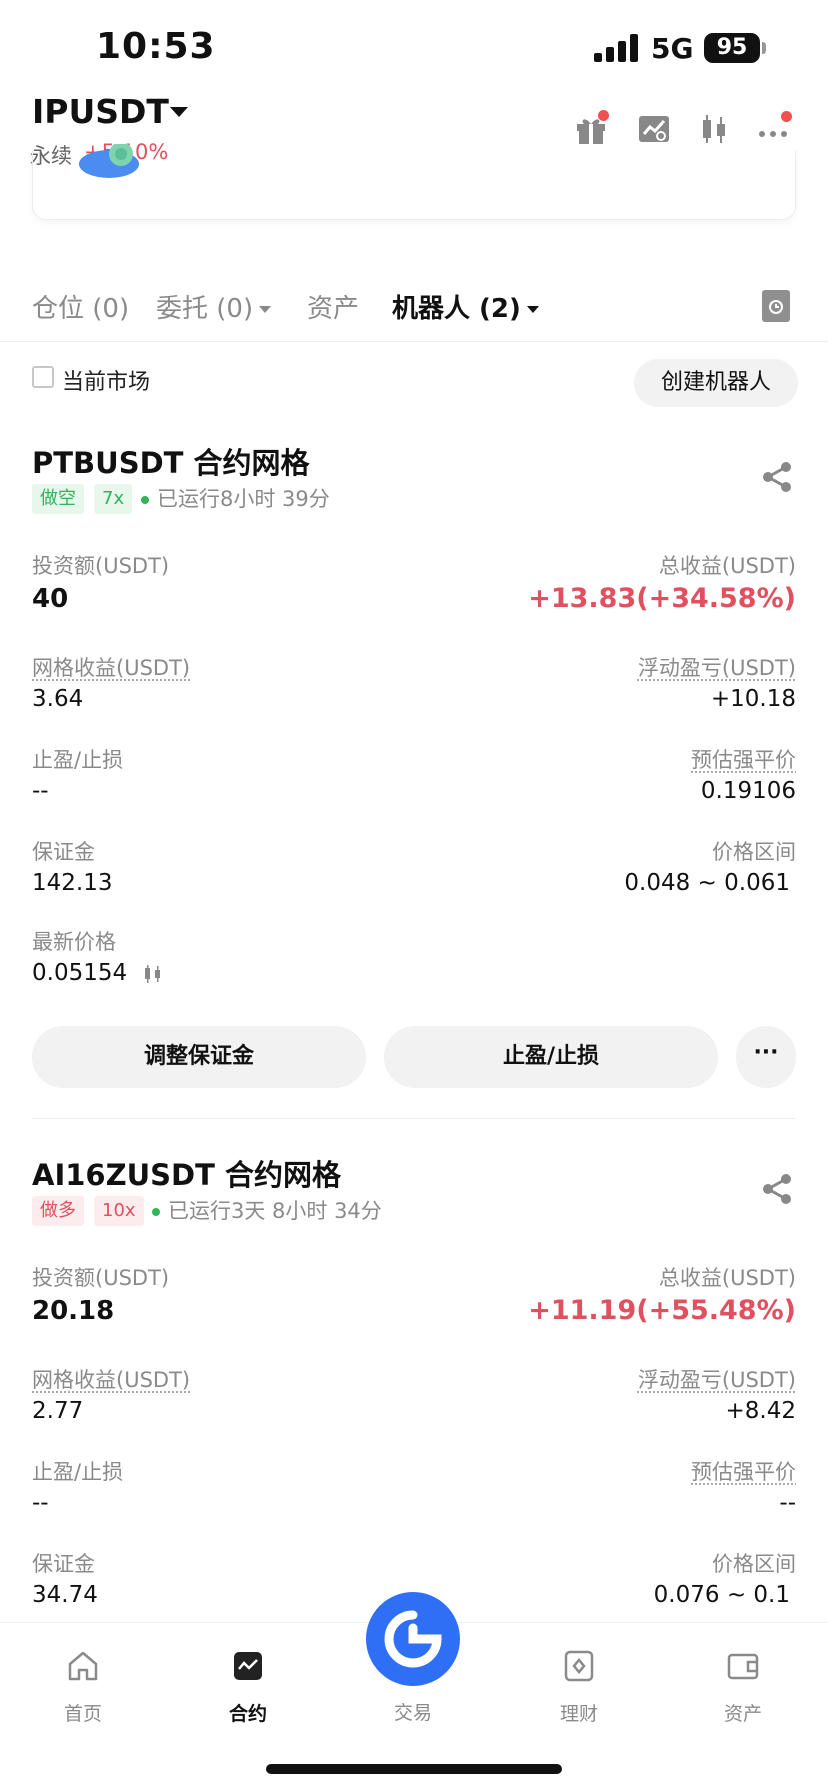 Image resolution: width=828 pixels, height=1792 pixels. I want to click on last-price-value: 0.05154, so click(80, 973).